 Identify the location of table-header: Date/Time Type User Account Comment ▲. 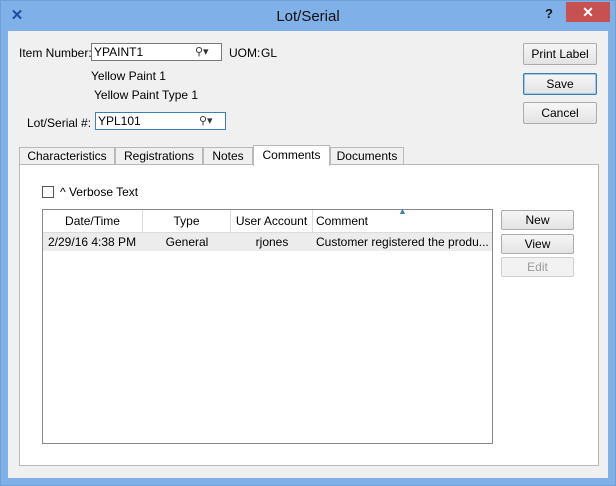
(267, 219).